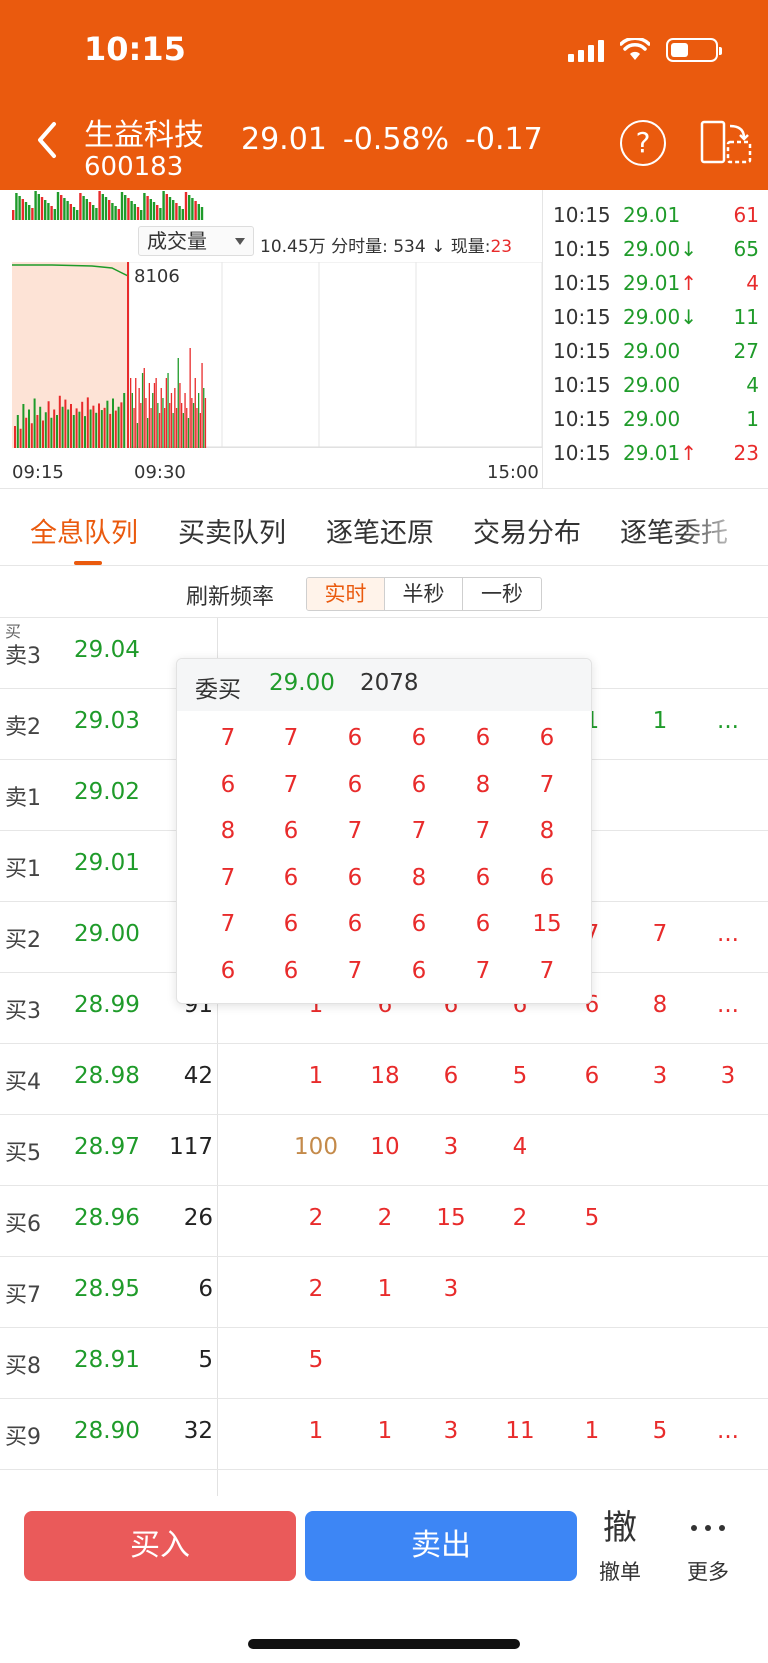 Image resolution: width=768 pixels, height=1663 pixels. What do you see at coordinates (23, 727) in the screenshot?
I see `level-label: 卖2` at bounding box center [23, 727].